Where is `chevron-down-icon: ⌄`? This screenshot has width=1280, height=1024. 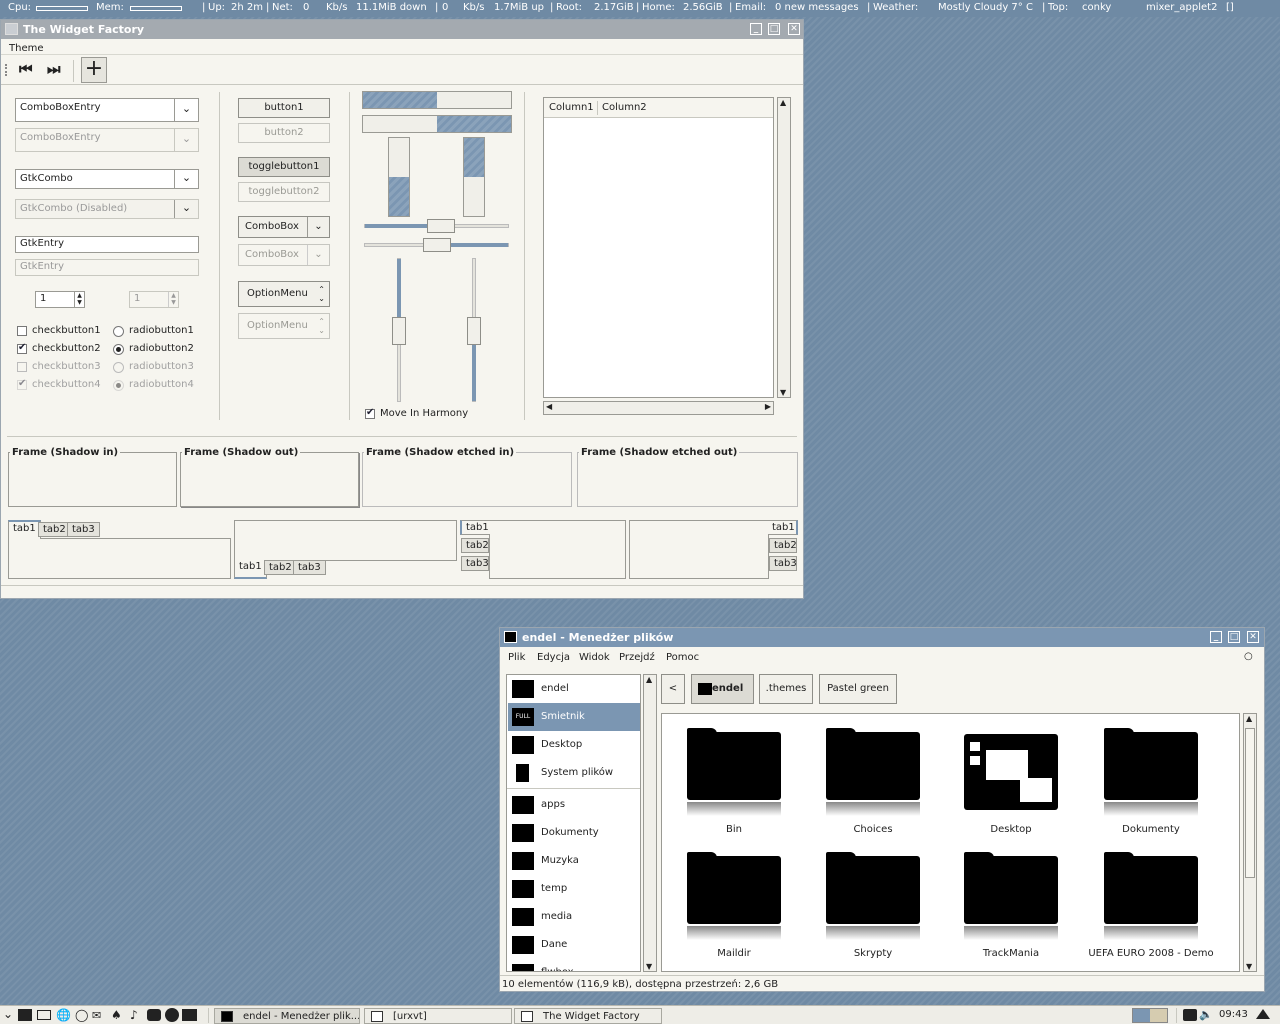
chevron-down-icon: ⌄ is located at coordinates (186, 110).